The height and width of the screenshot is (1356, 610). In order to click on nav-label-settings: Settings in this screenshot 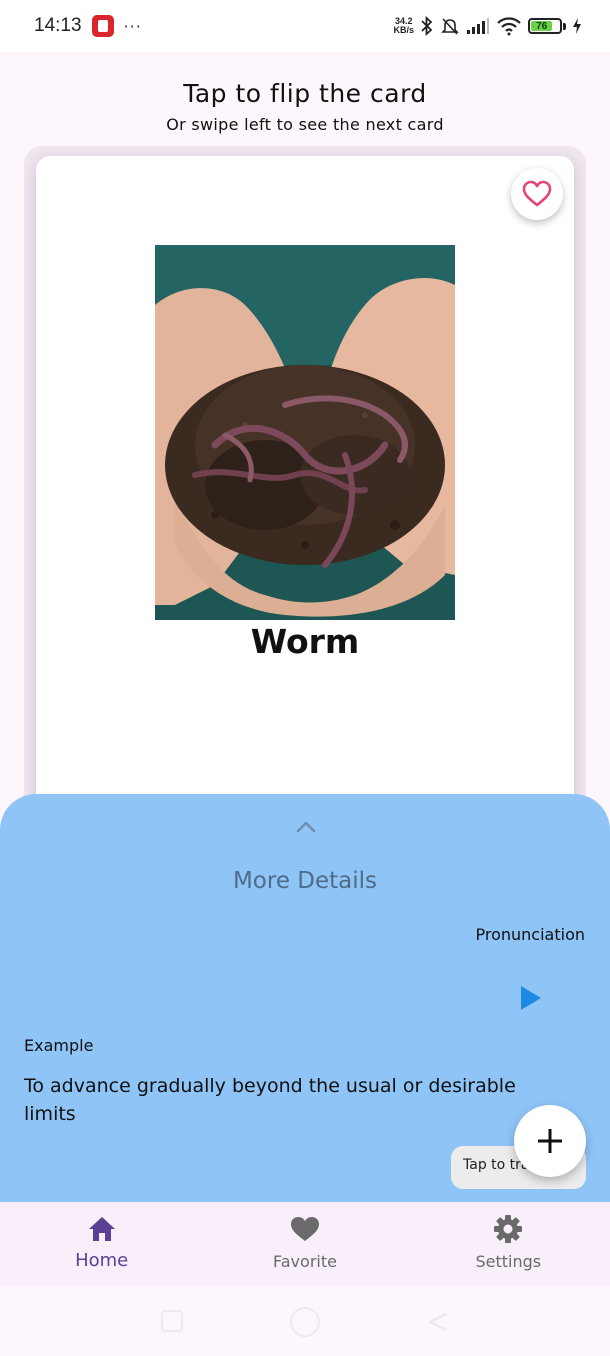, I will do `click(508, 1261)`.